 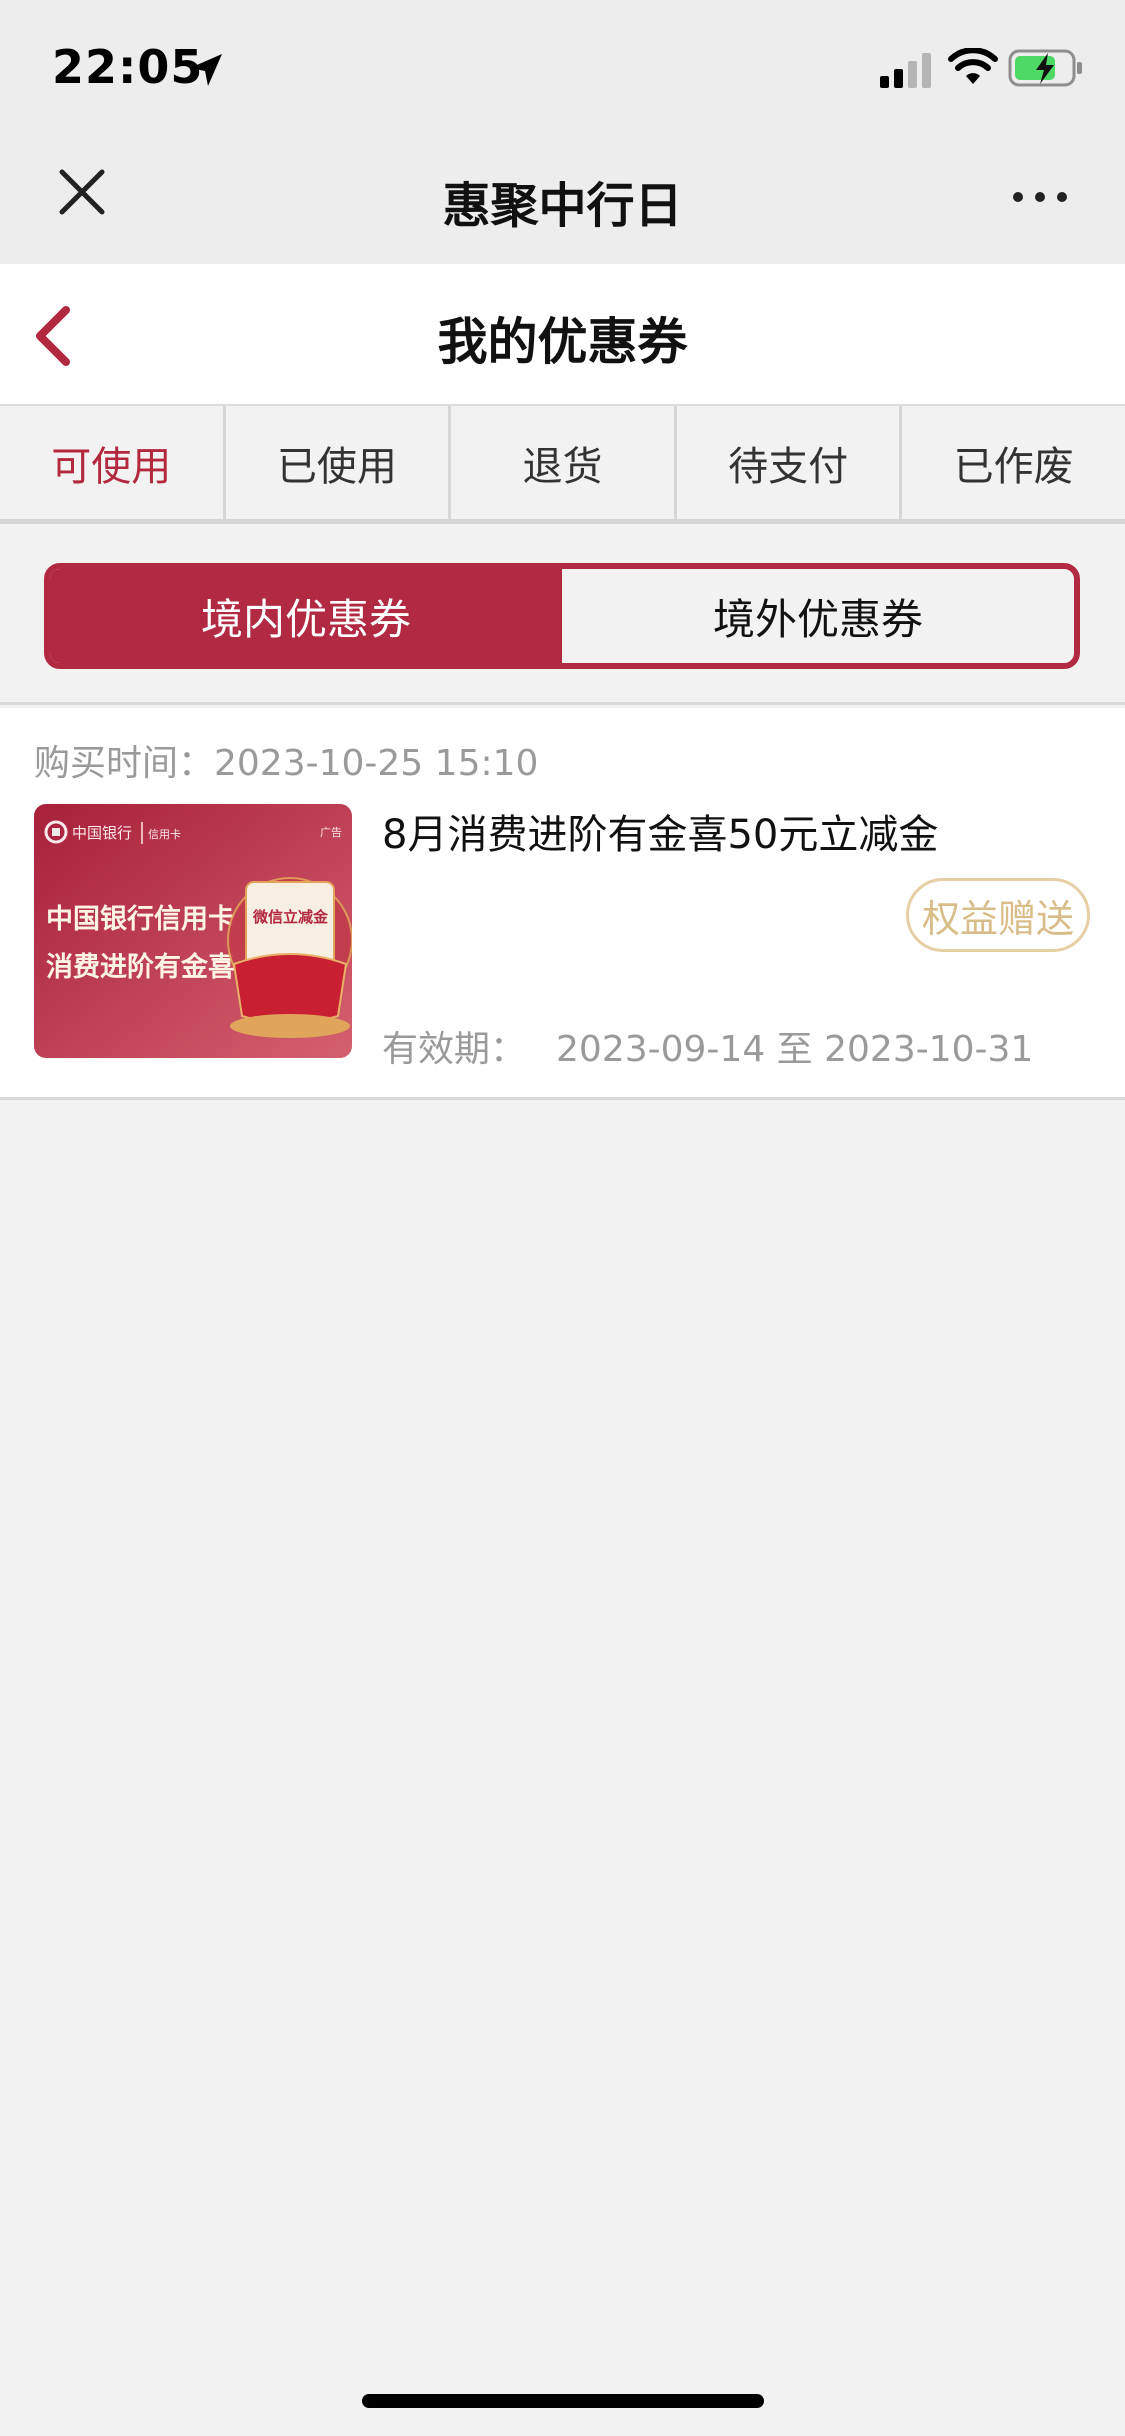 I want to click on gift-badge: 权益赠送, so click(x=998, y=915).